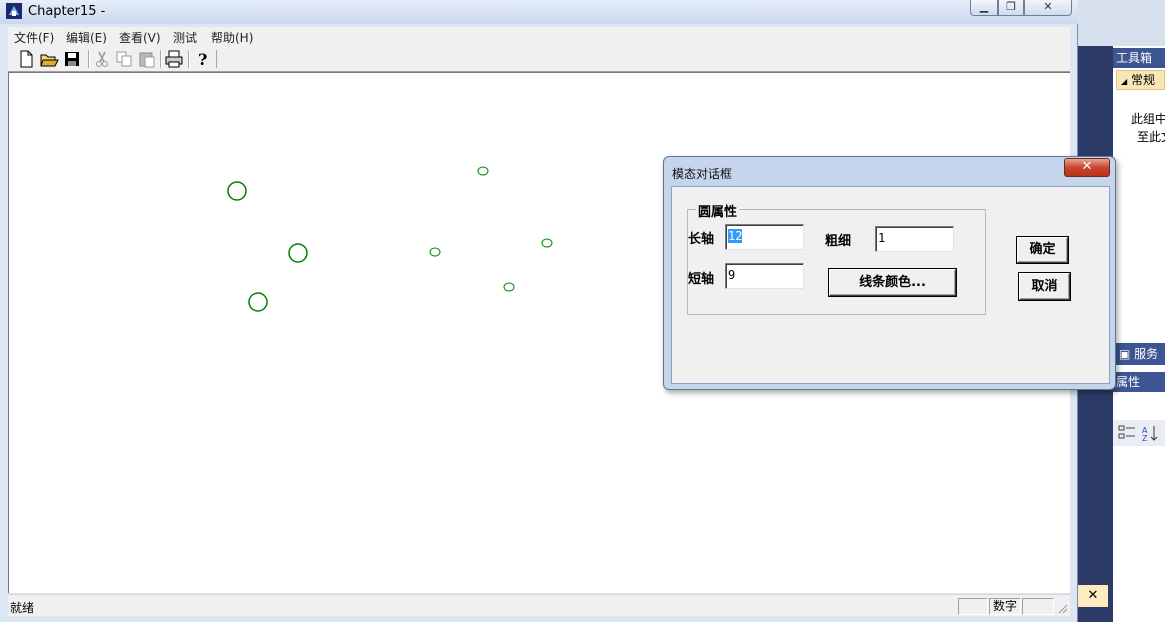 The image size is (1165, 622). I want to click on server-icon: ▣, so click(1125, 354).